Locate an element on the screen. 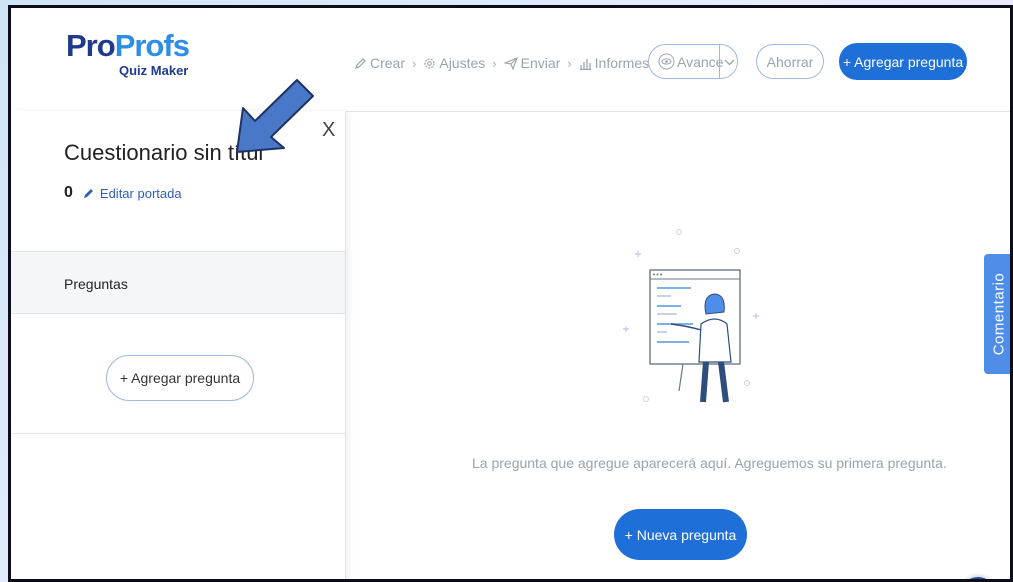 This screenshot has height=582, width=1013. questions-section: Preguntas is located at coordinates (178, 282).